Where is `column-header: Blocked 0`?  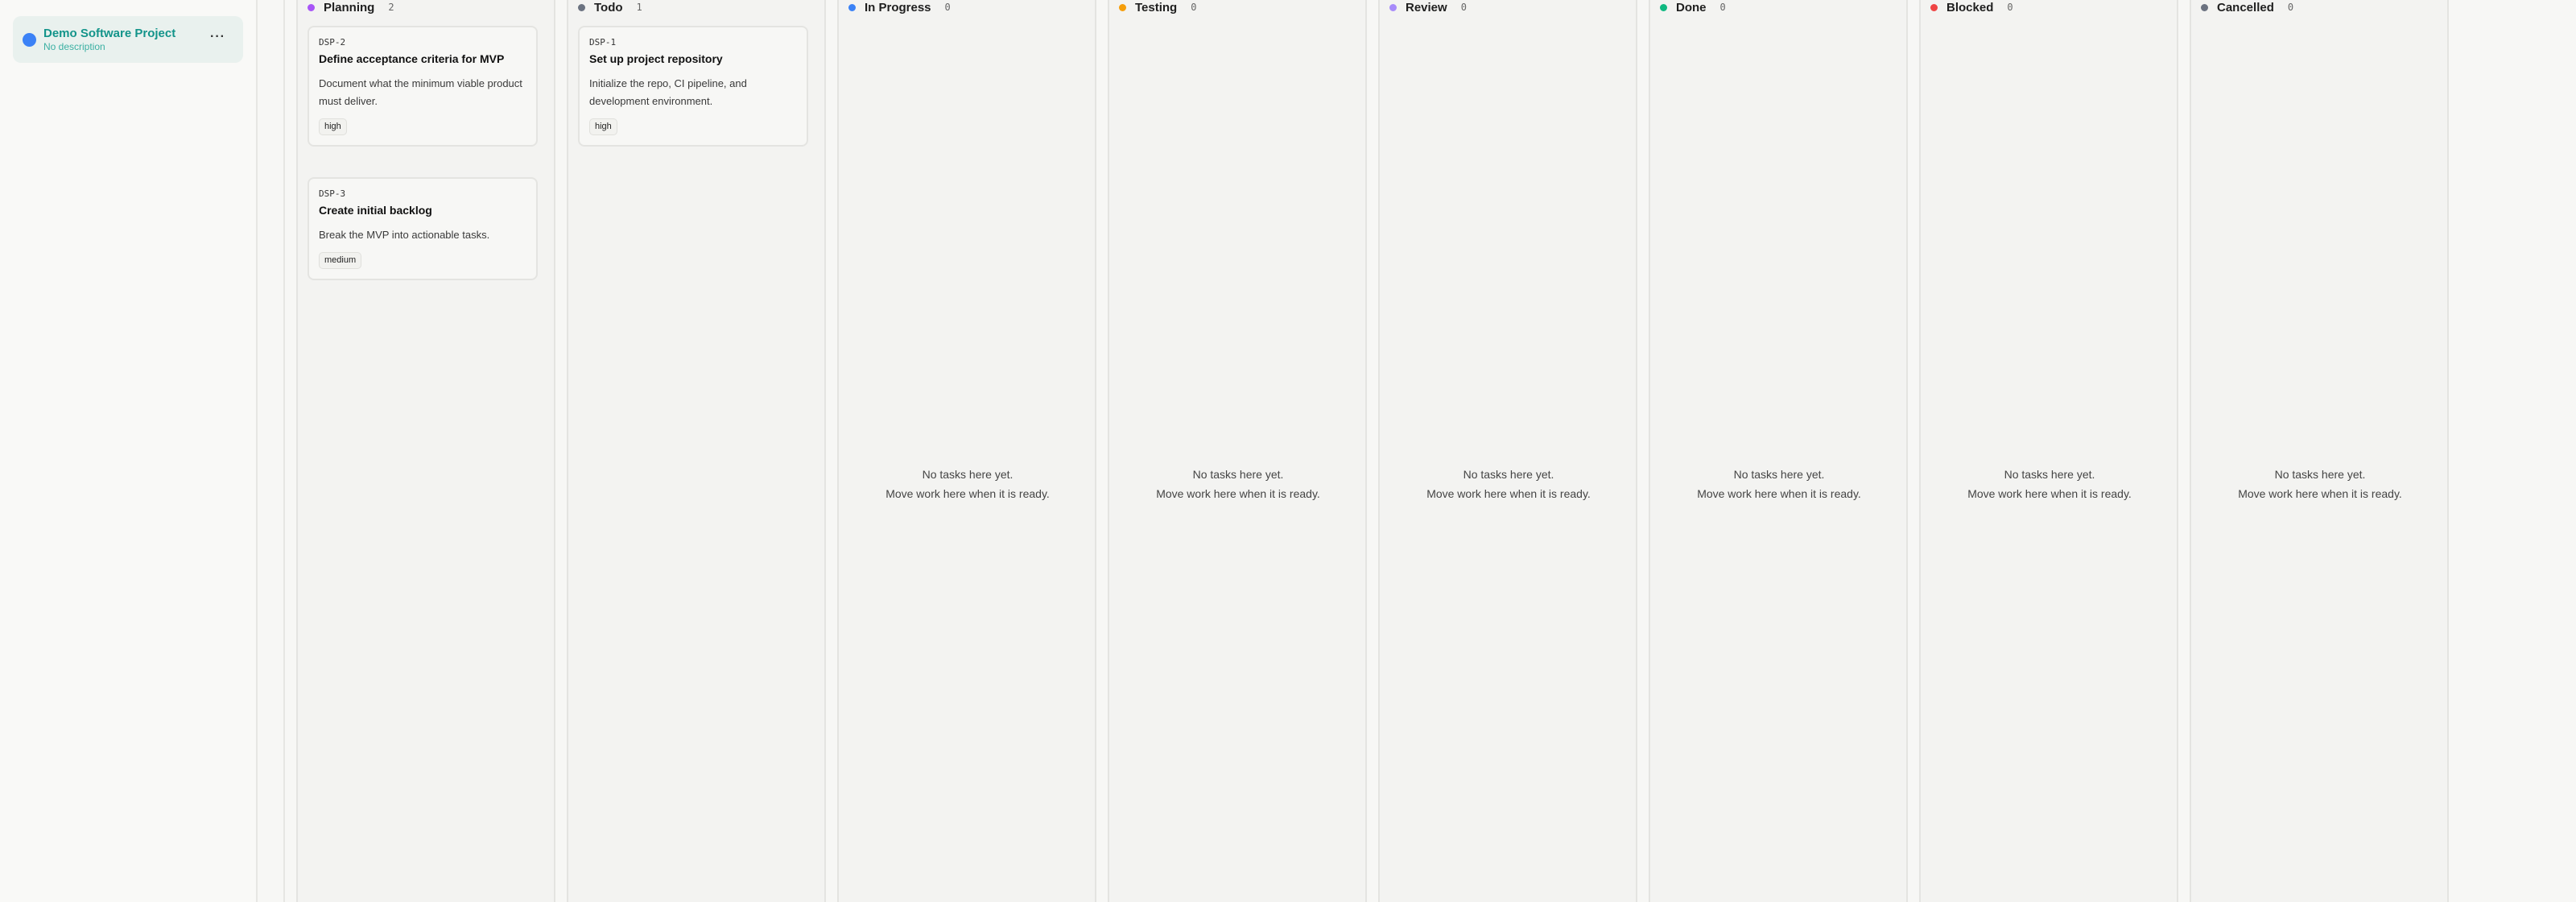 column-header: Blocked 0 is located at coordinates (1971, 7).